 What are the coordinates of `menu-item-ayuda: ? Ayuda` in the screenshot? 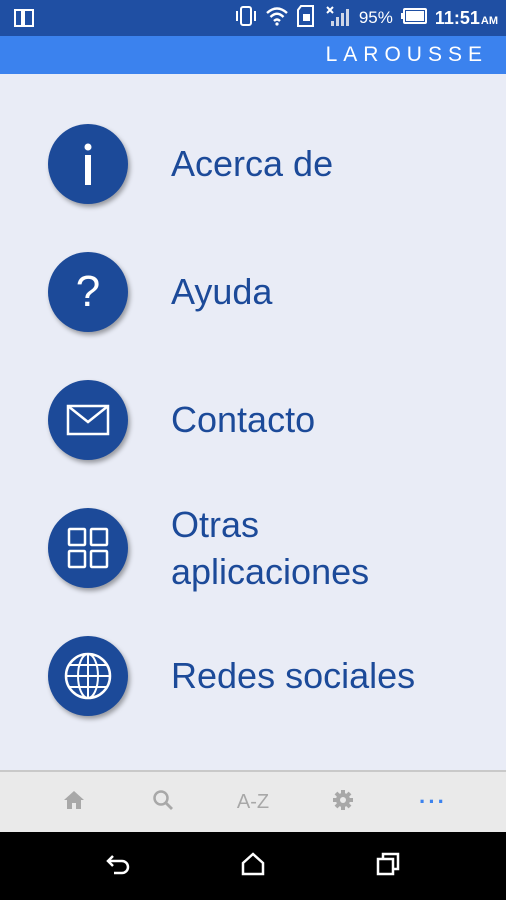 It's located at (253, 302).